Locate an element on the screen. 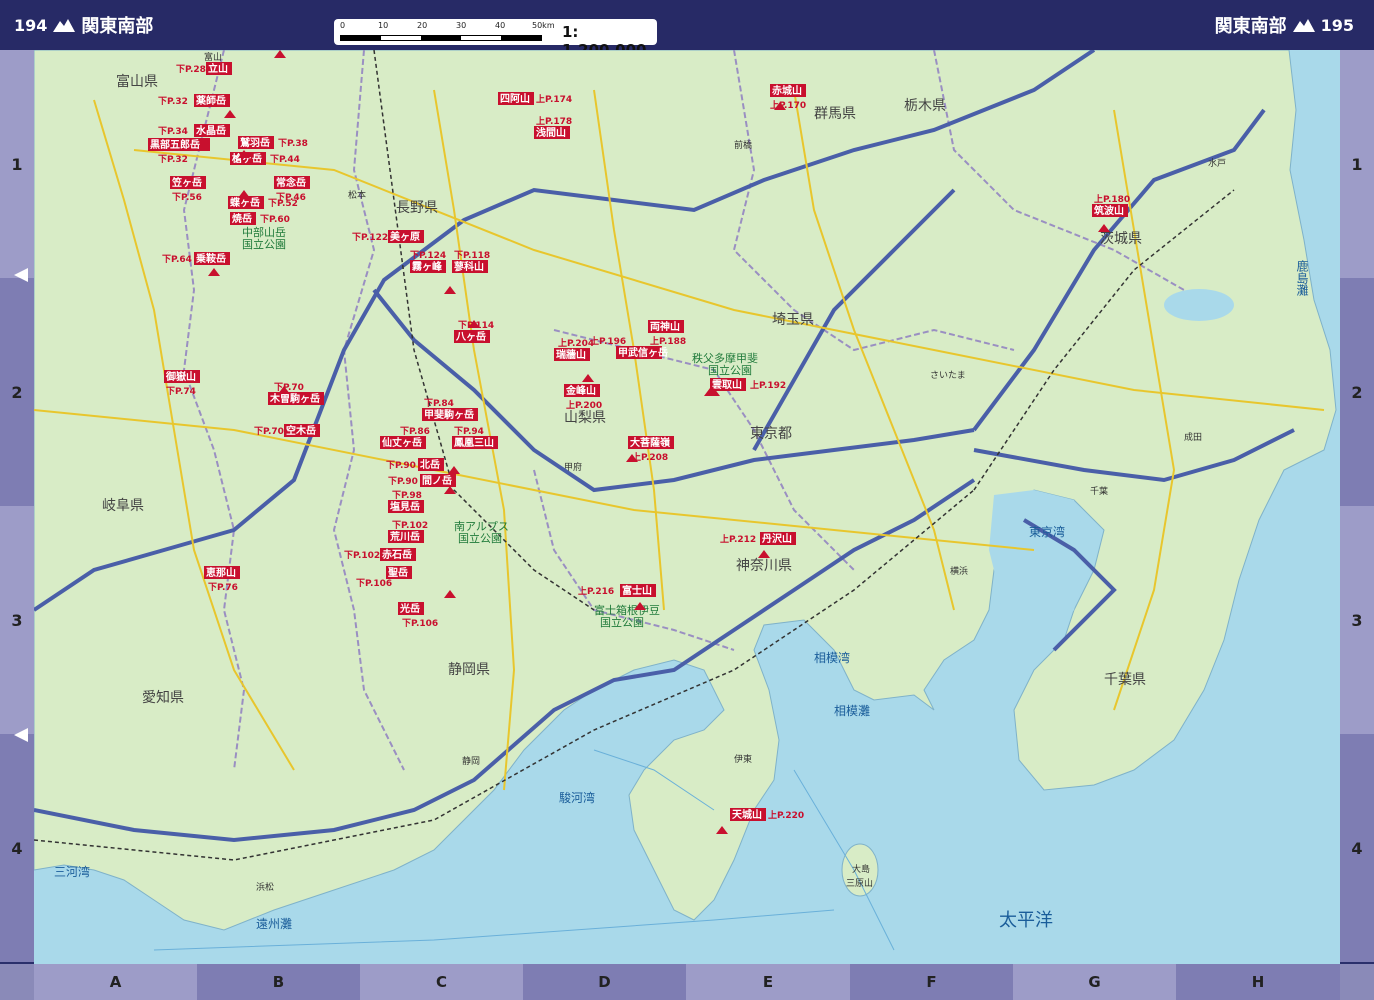 Image resolution: width=1374 pixels, height=1000 pixels. mountain-name: 鳳凰三山 is located at coordinates (474, 442).